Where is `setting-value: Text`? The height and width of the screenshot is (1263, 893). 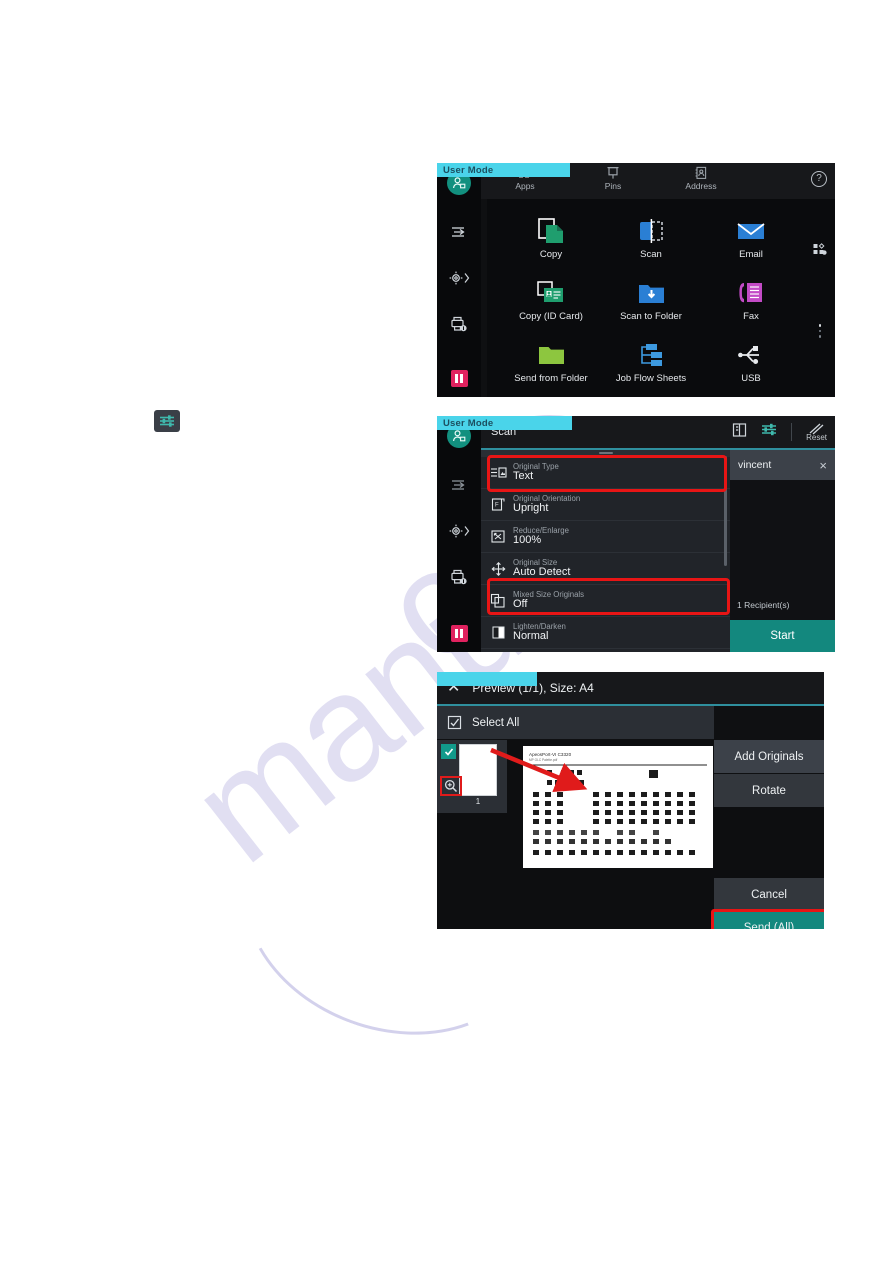
setting-value: Text is located at coordinates (523, 475).